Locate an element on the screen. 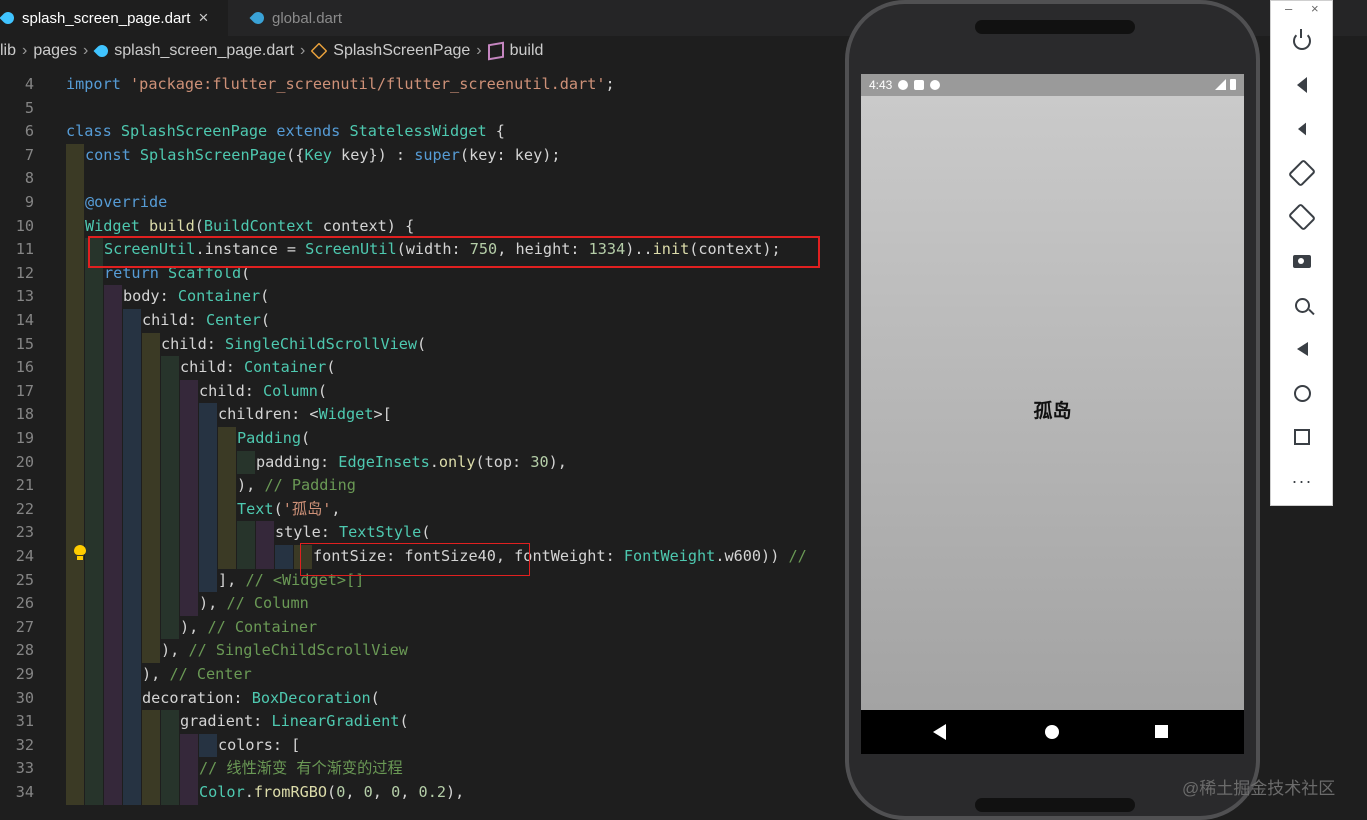 Image resolution: width=1367 pixels, height=820 pixels. overview-button is located at coordinates (1302, 437).